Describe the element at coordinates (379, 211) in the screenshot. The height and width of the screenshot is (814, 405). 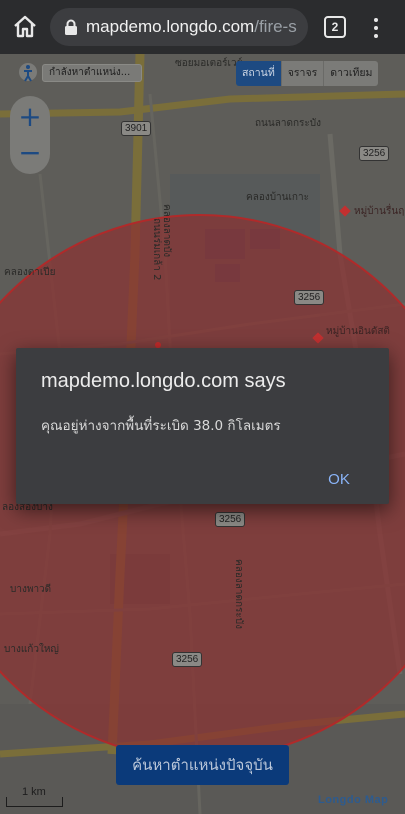
I see `map-label-village: หมู่บ้านรื่นฤดี` at that location.